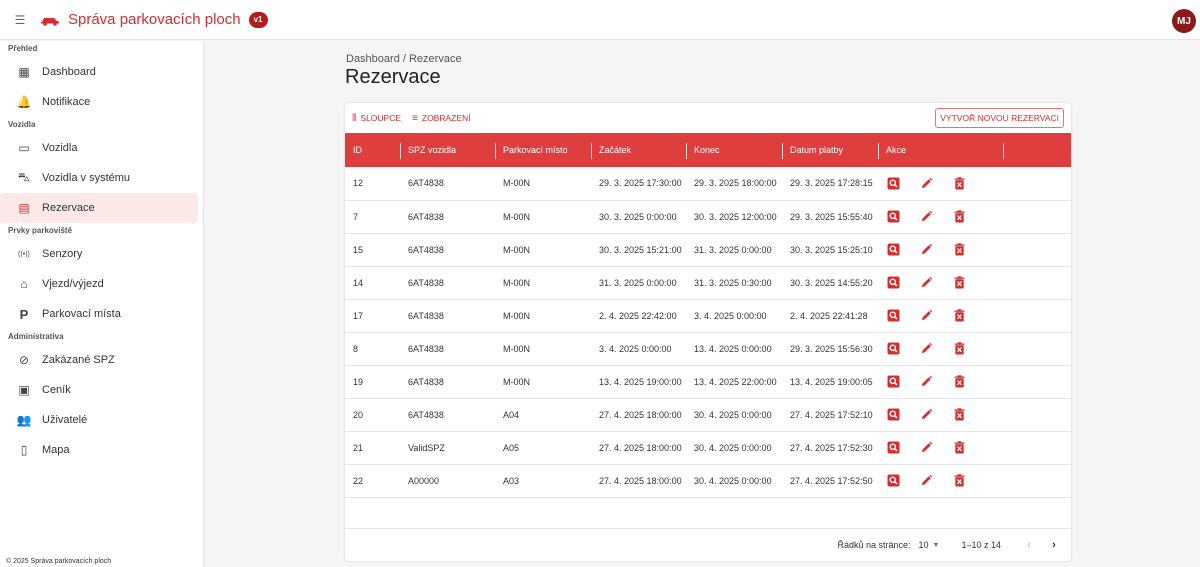  Describe the element at coordinates (99, 360) in the screenshot. I see `sidebar-item-zak-zan-spz: ⊘ Zakázané SPZ` at that location.